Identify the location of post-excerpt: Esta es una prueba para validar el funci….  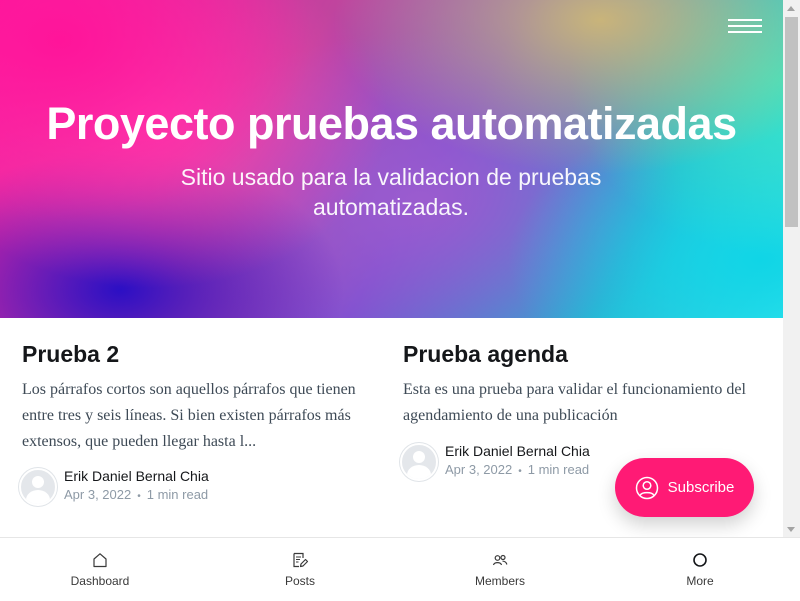
(583, 403).